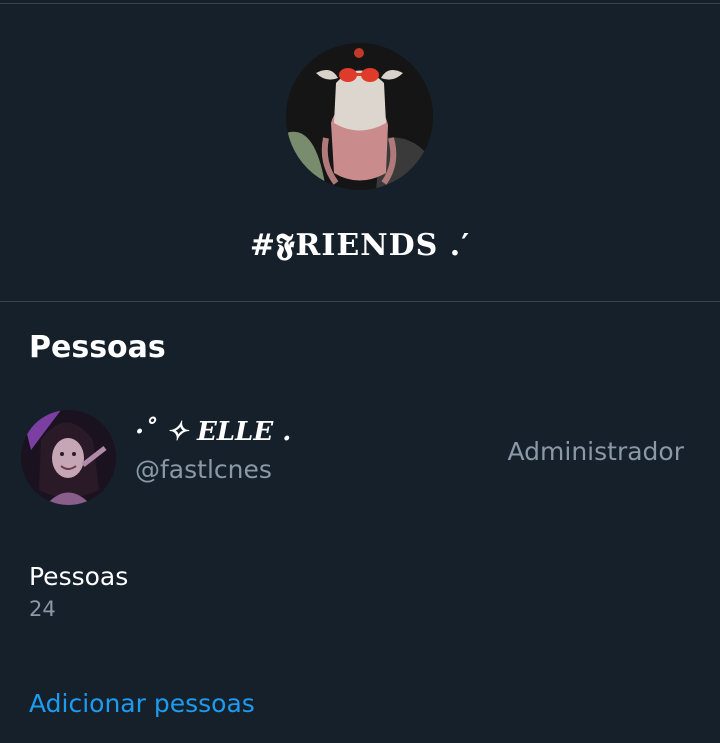 The height and width of the screenshot is (743, 720). I want to click on member-display-name: ·˚ ✧ 𝑬𝑳𝑳𝑬 ., so click(213, 432).